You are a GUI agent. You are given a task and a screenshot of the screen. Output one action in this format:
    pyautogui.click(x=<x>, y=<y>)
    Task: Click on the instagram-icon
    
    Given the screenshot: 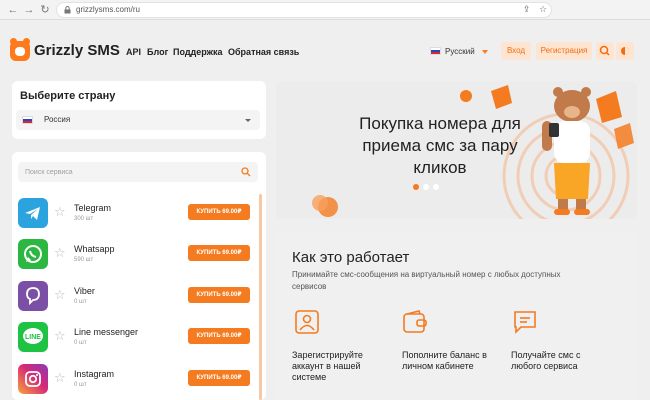 What is the action you would take?
    pyautogui.click(x=33, y=379)
    